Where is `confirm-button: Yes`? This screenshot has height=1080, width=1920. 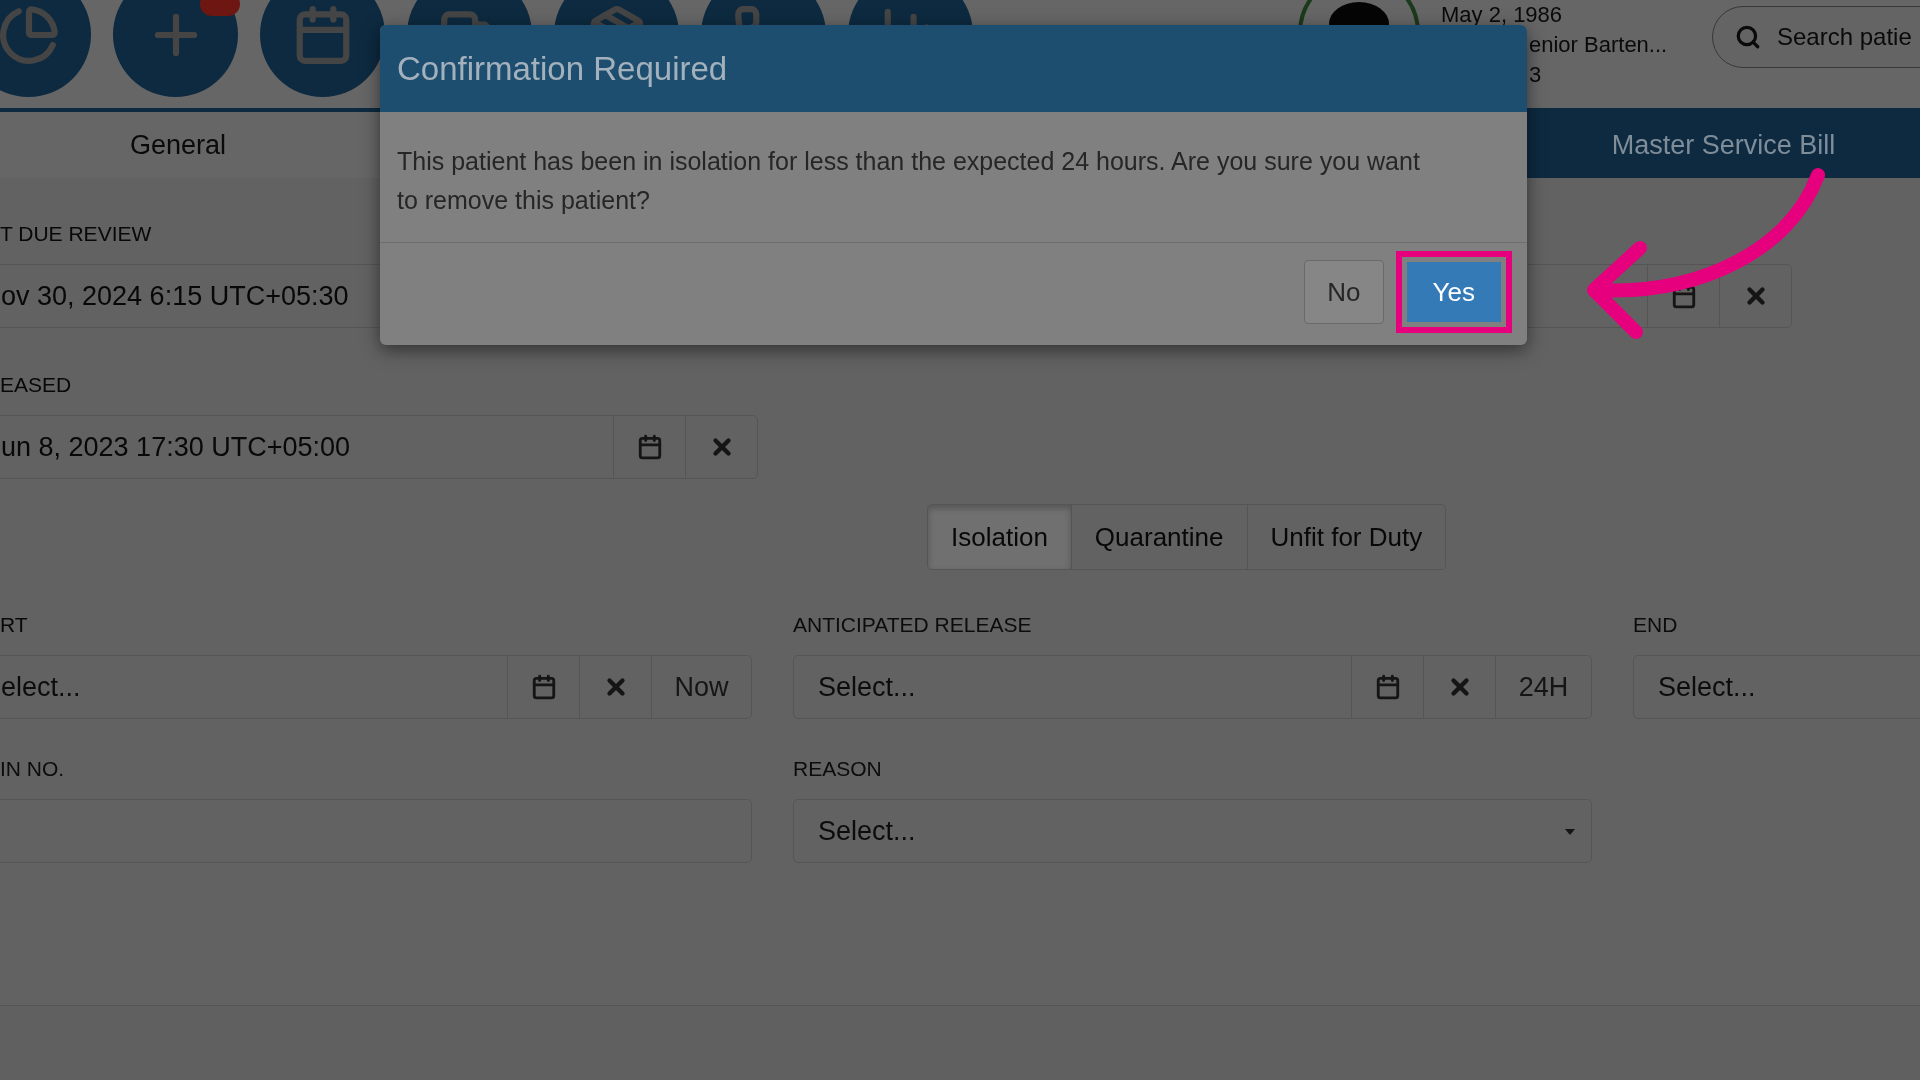
confirm-button: Yes is located at coordinates (1453, 292).